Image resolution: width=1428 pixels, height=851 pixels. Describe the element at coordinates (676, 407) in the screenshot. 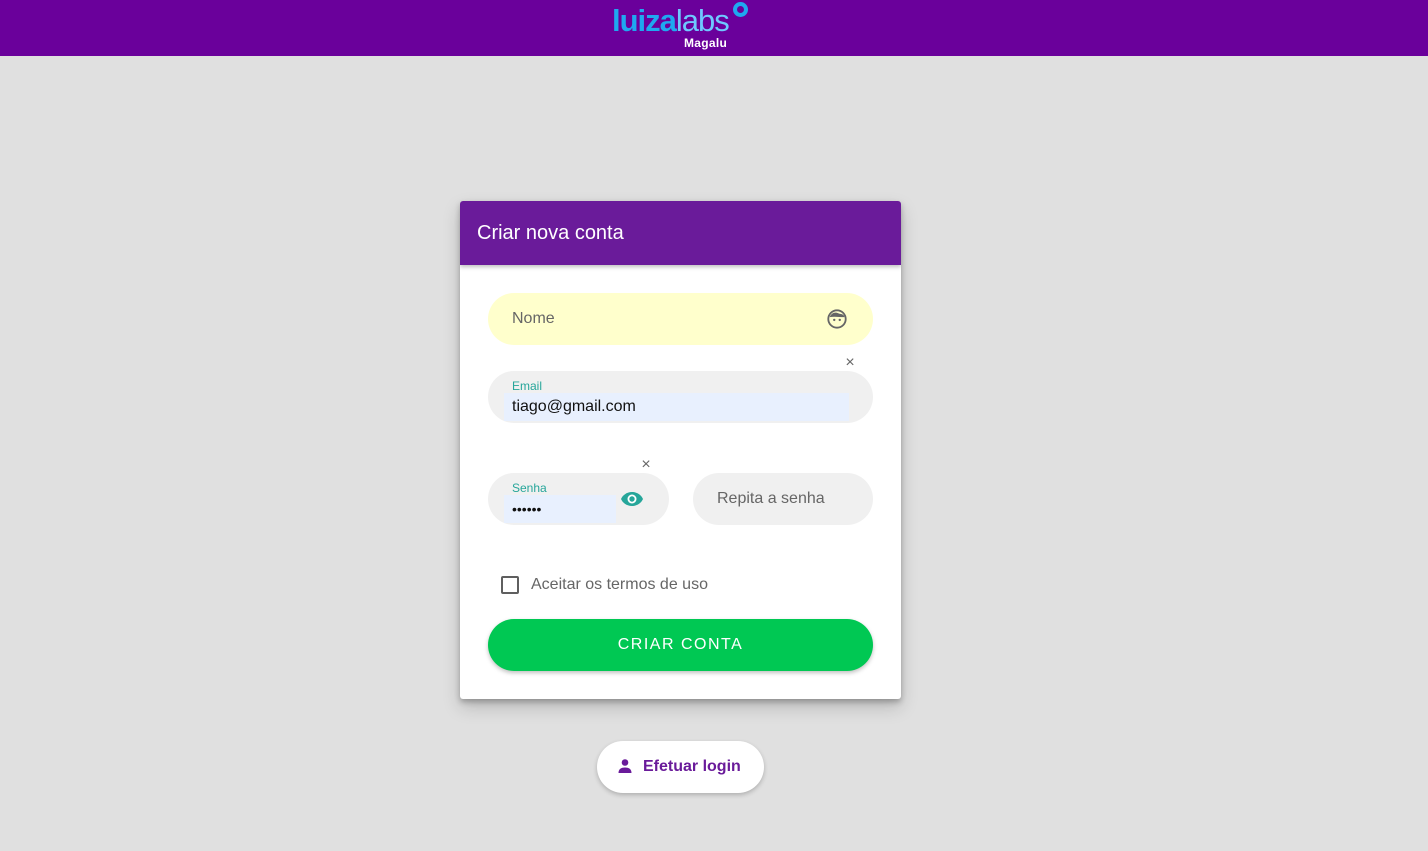

I see `email-input: tiago@gmail.com` at that location.